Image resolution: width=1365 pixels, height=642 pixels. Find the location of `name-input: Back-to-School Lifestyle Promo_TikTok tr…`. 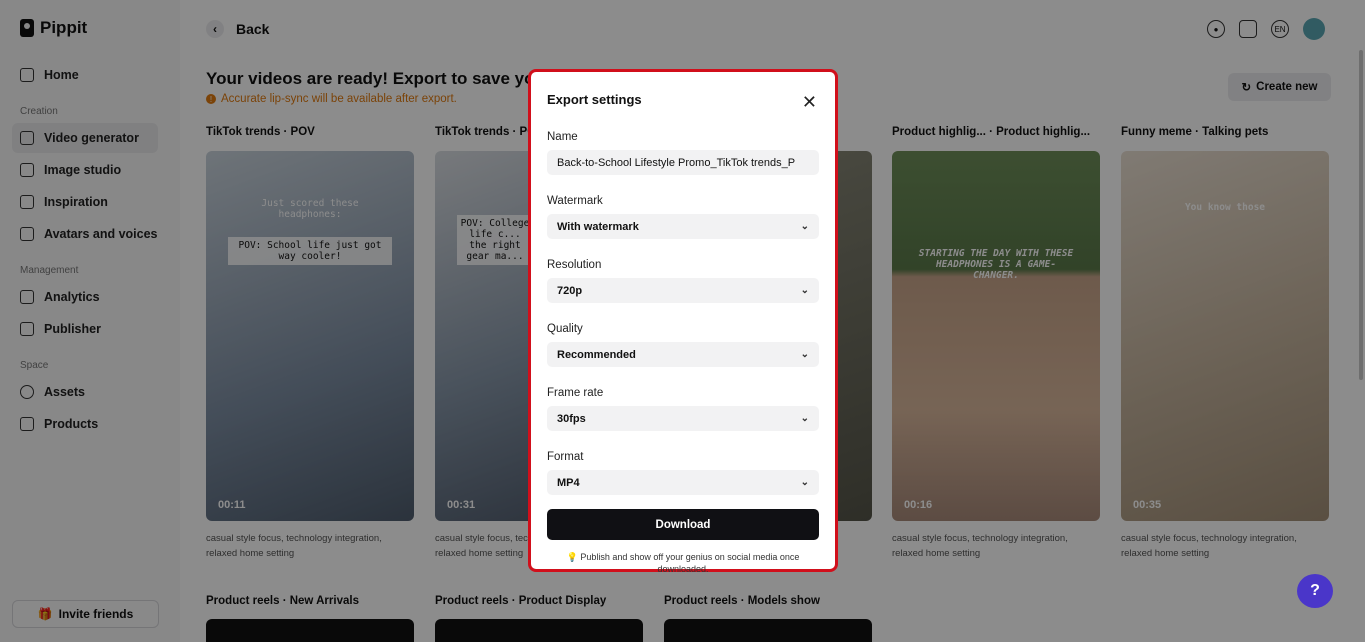

name-input: Back-to-School Lifestyle Promo_TikTok tr… is located at coordinates (683, 162).